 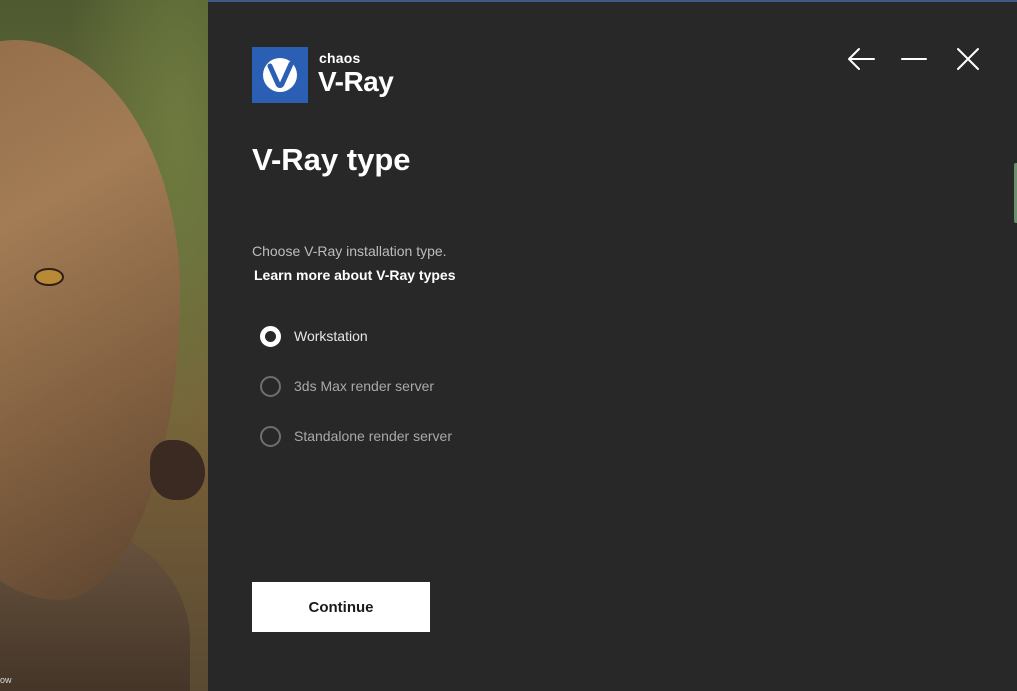 I want to click on page-subtitle: Choose V-Ray installation type., so click(x=349, y=251).